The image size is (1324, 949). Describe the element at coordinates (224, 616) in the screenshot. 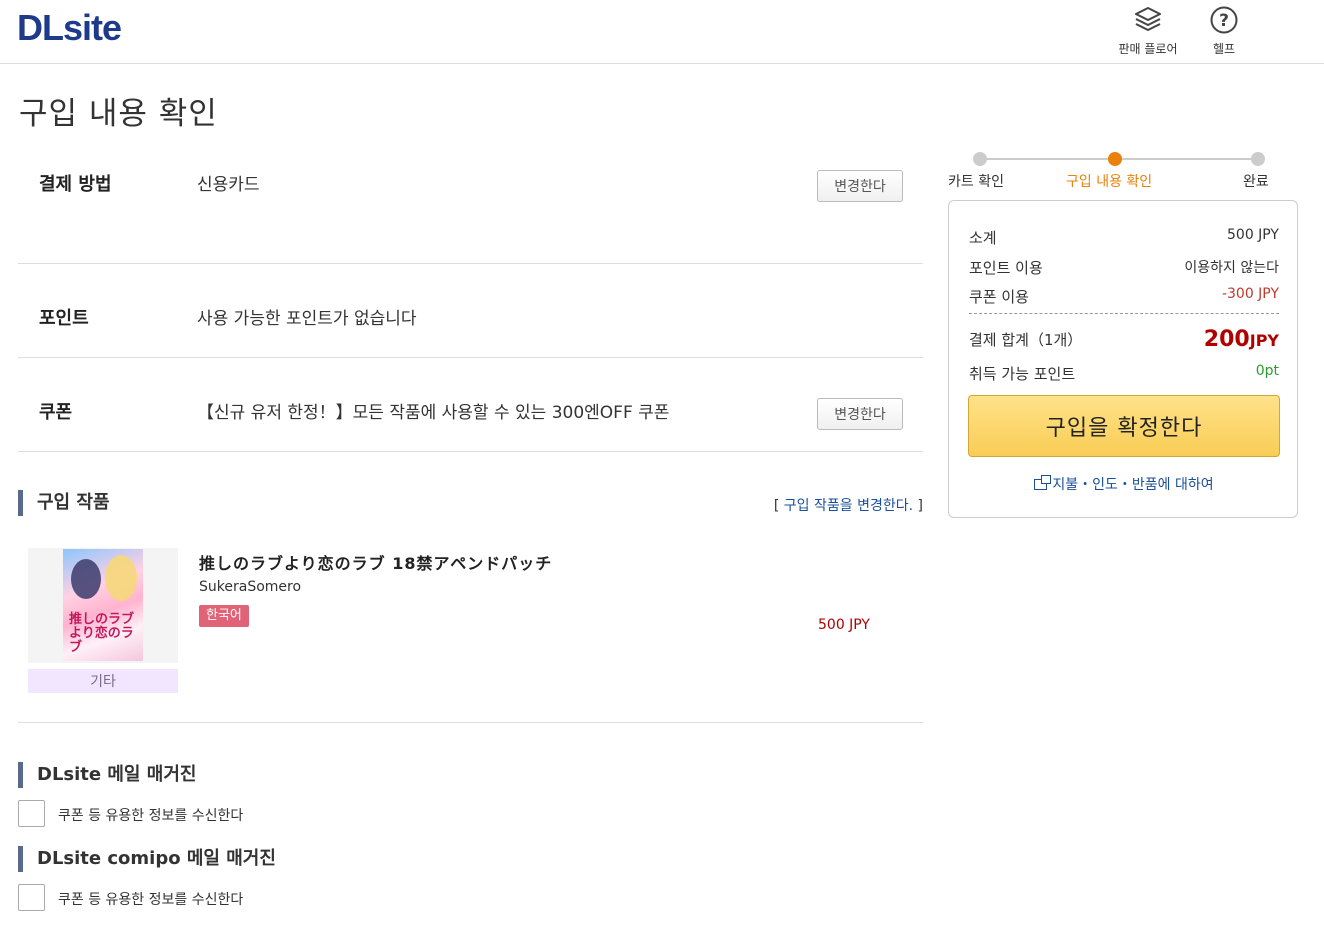

I see `work-language-badge: 한국어` at that location.